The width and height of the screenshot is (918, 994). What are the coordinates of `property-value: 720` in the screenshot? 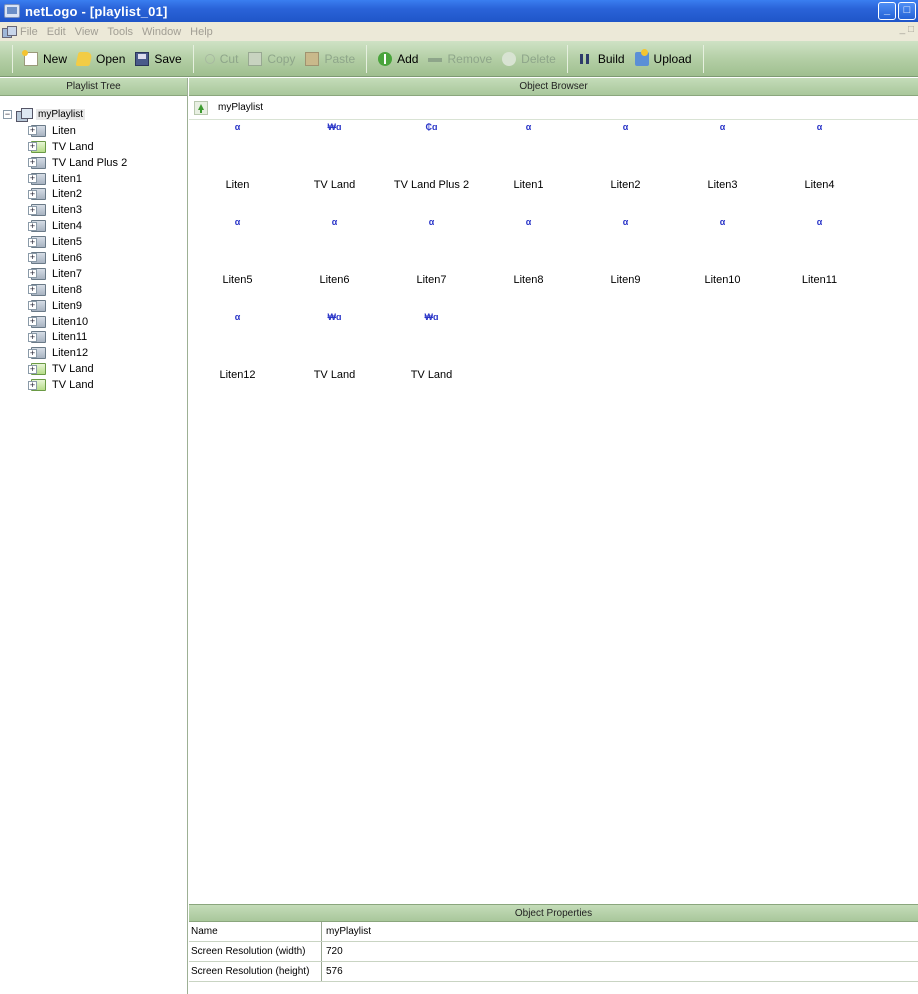 It's located at (620, 951).